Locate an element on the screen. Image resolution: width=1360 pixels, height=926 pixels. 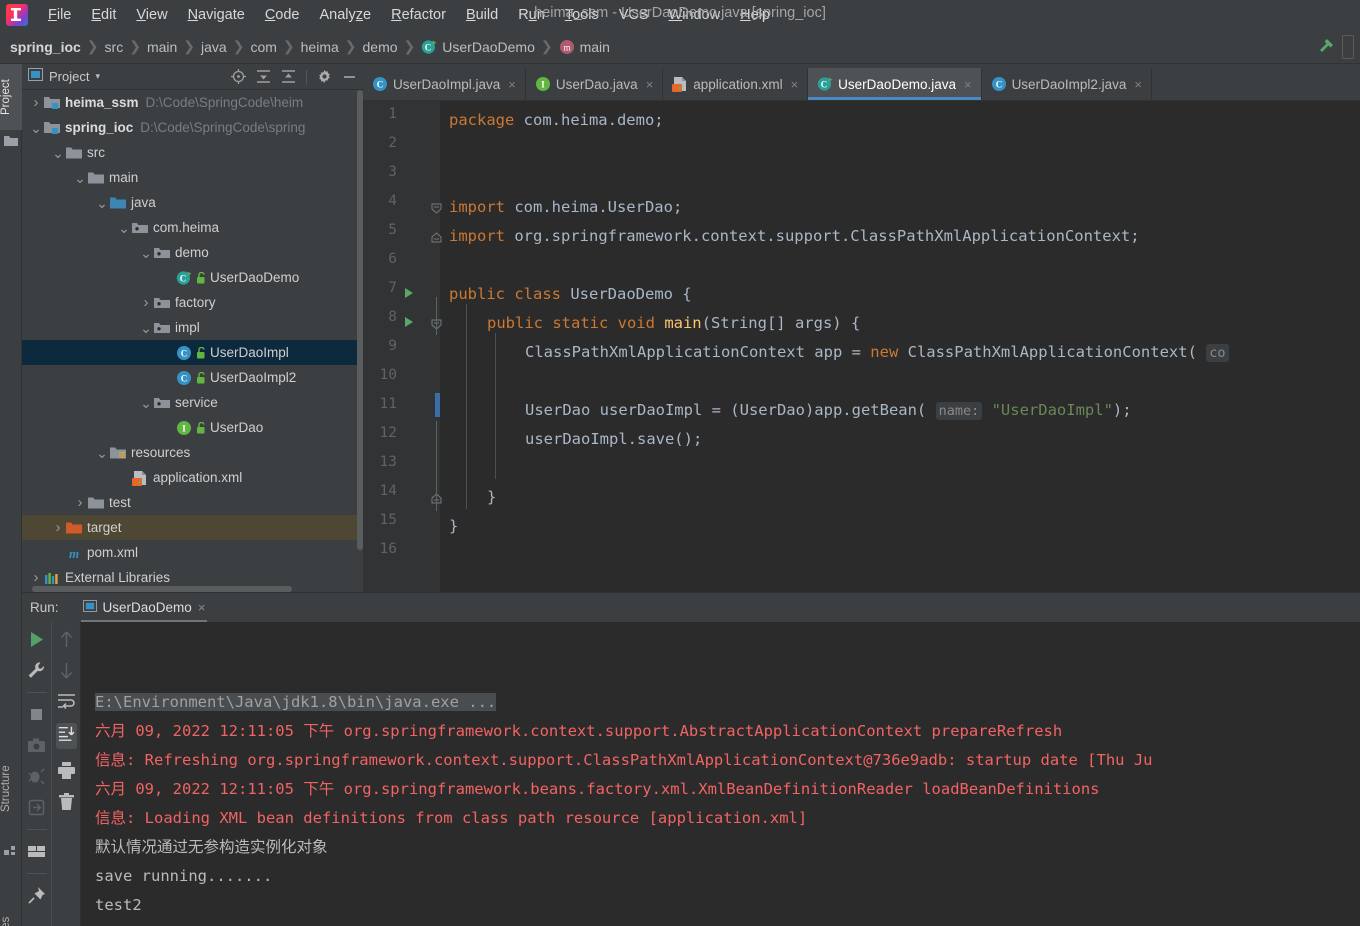
tree-item-pom-xml: m pom.xml is located at coordinates (192, 552).